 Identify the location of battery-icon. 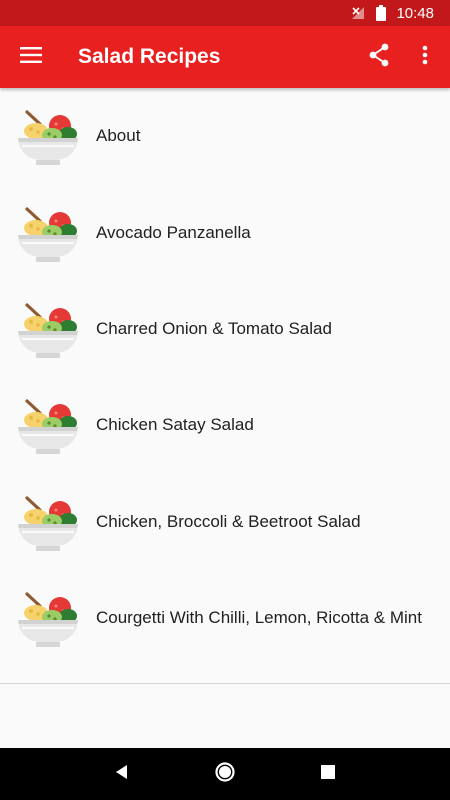
(381, 13).